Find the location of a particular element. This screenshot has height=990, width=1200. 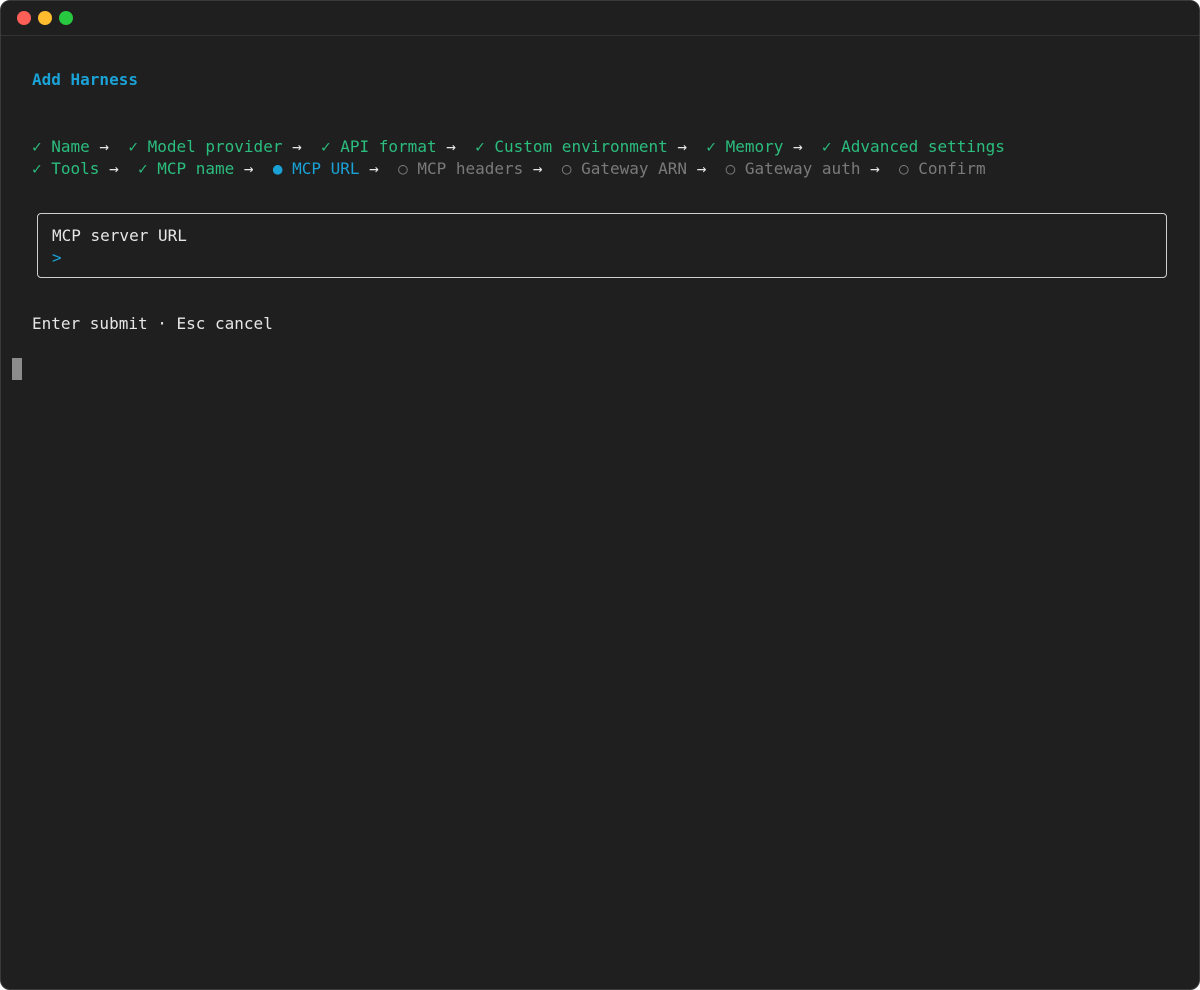

key-hint: Enter submit · Esc cancel is located at coordinates (152, 323).